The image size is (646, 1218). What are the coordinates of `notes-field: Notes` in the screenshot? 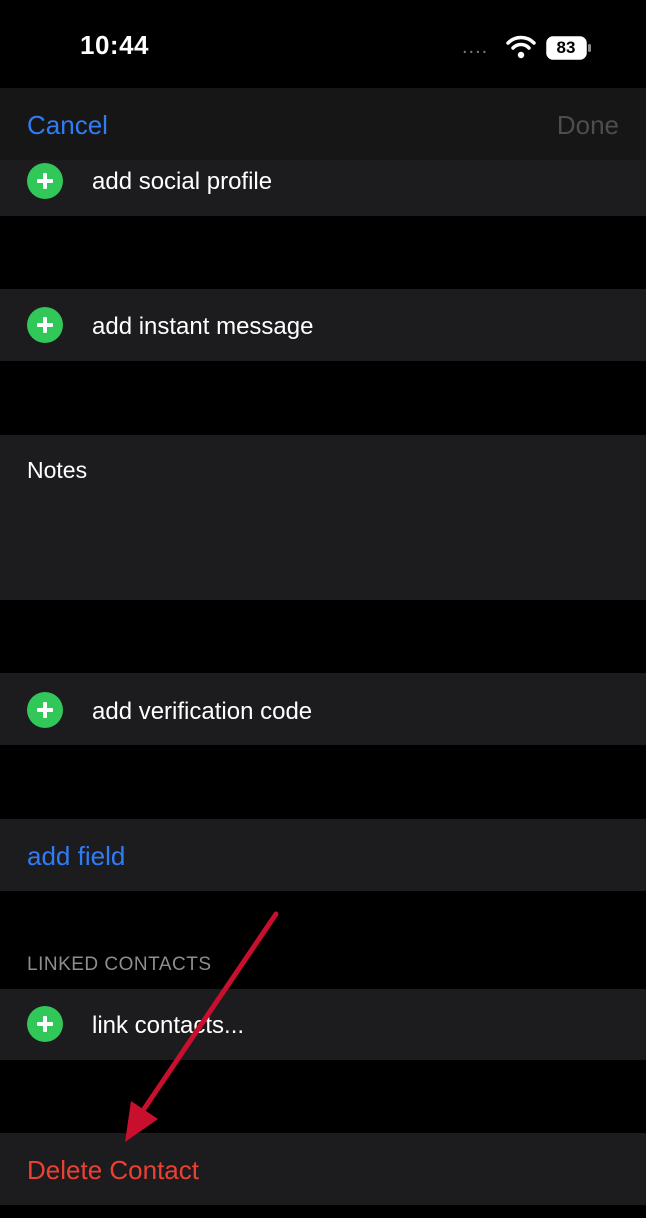 It's located at (323, 517).